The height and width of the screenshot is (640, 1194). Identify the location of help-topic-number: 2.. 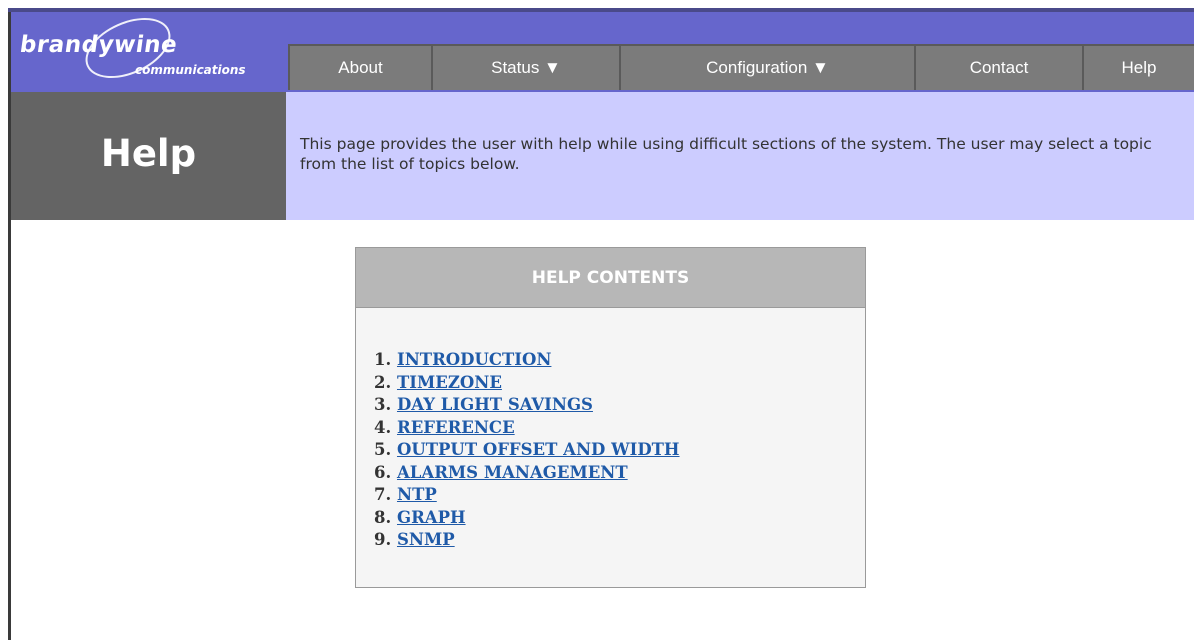
(383, 382).